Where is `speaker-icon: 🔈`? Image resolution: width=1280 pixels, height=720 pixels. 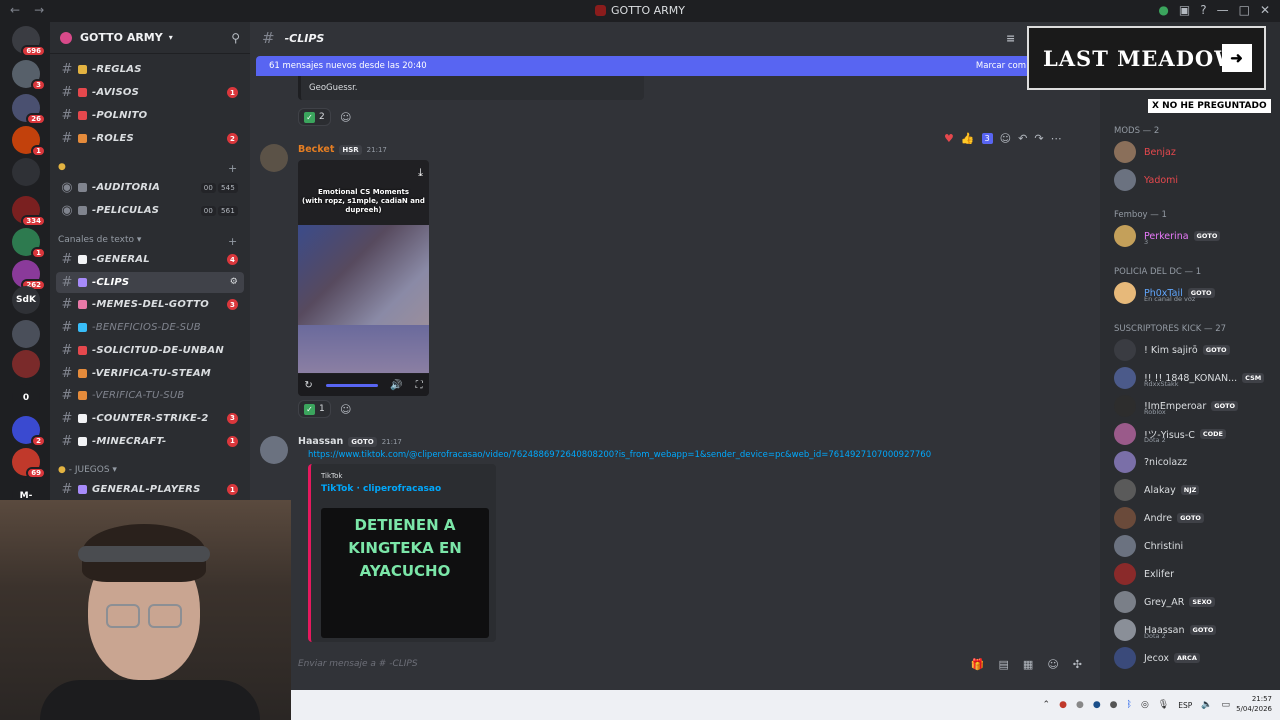 speaker-icon: 🔈 is located at coordinates (1206, 705).